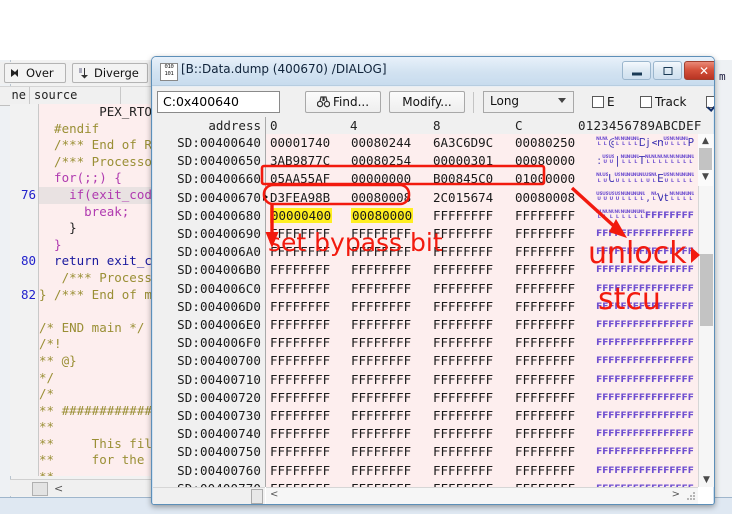 Image resolution: width=732 pixels, height=519 pixels. Describe the element at coordinates (308, 142) in the screenshot. I see `dump-word: 00001740` at that location.